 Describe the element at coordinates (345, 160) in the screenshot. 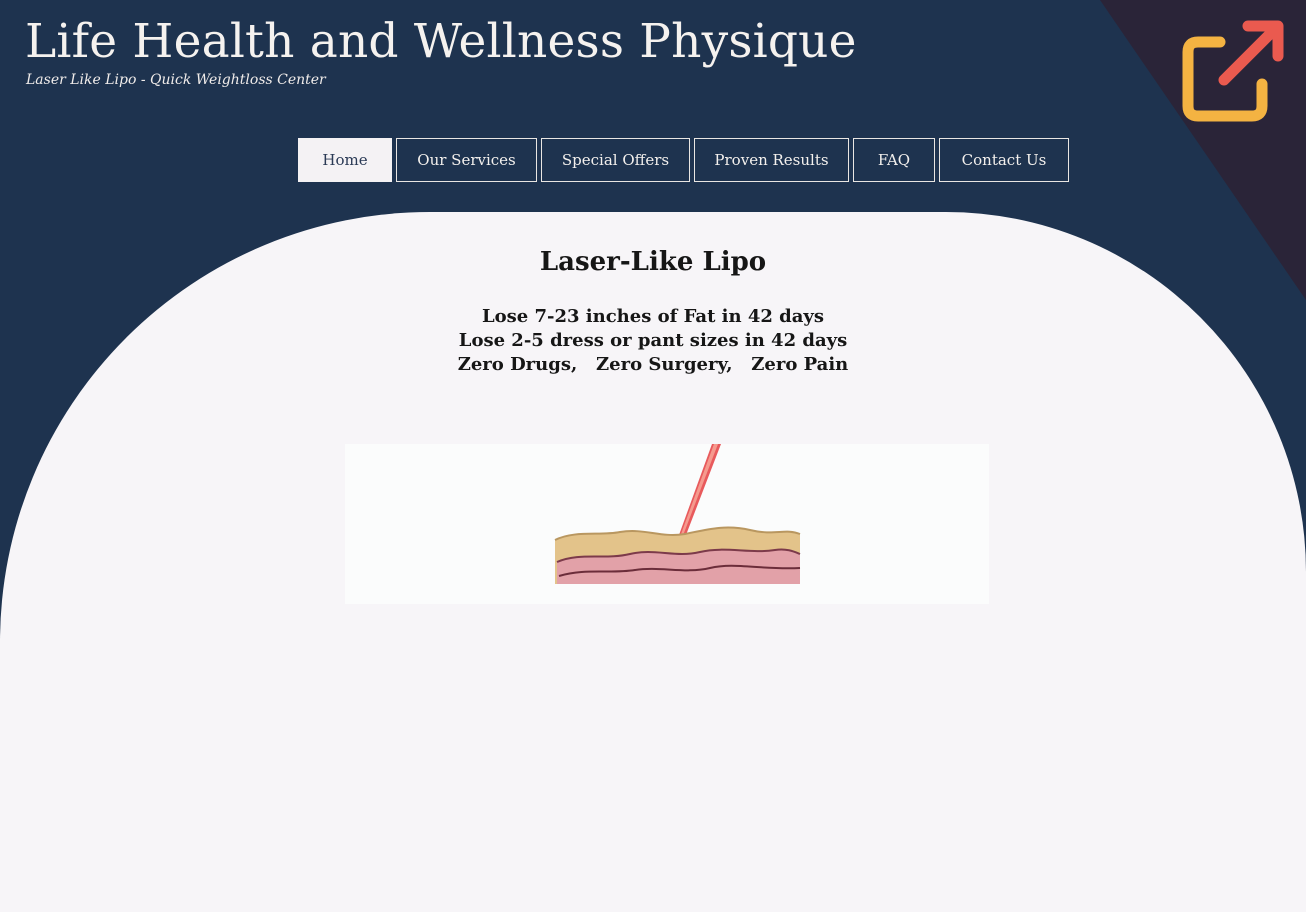

I see `nav-home: Home` at that location.